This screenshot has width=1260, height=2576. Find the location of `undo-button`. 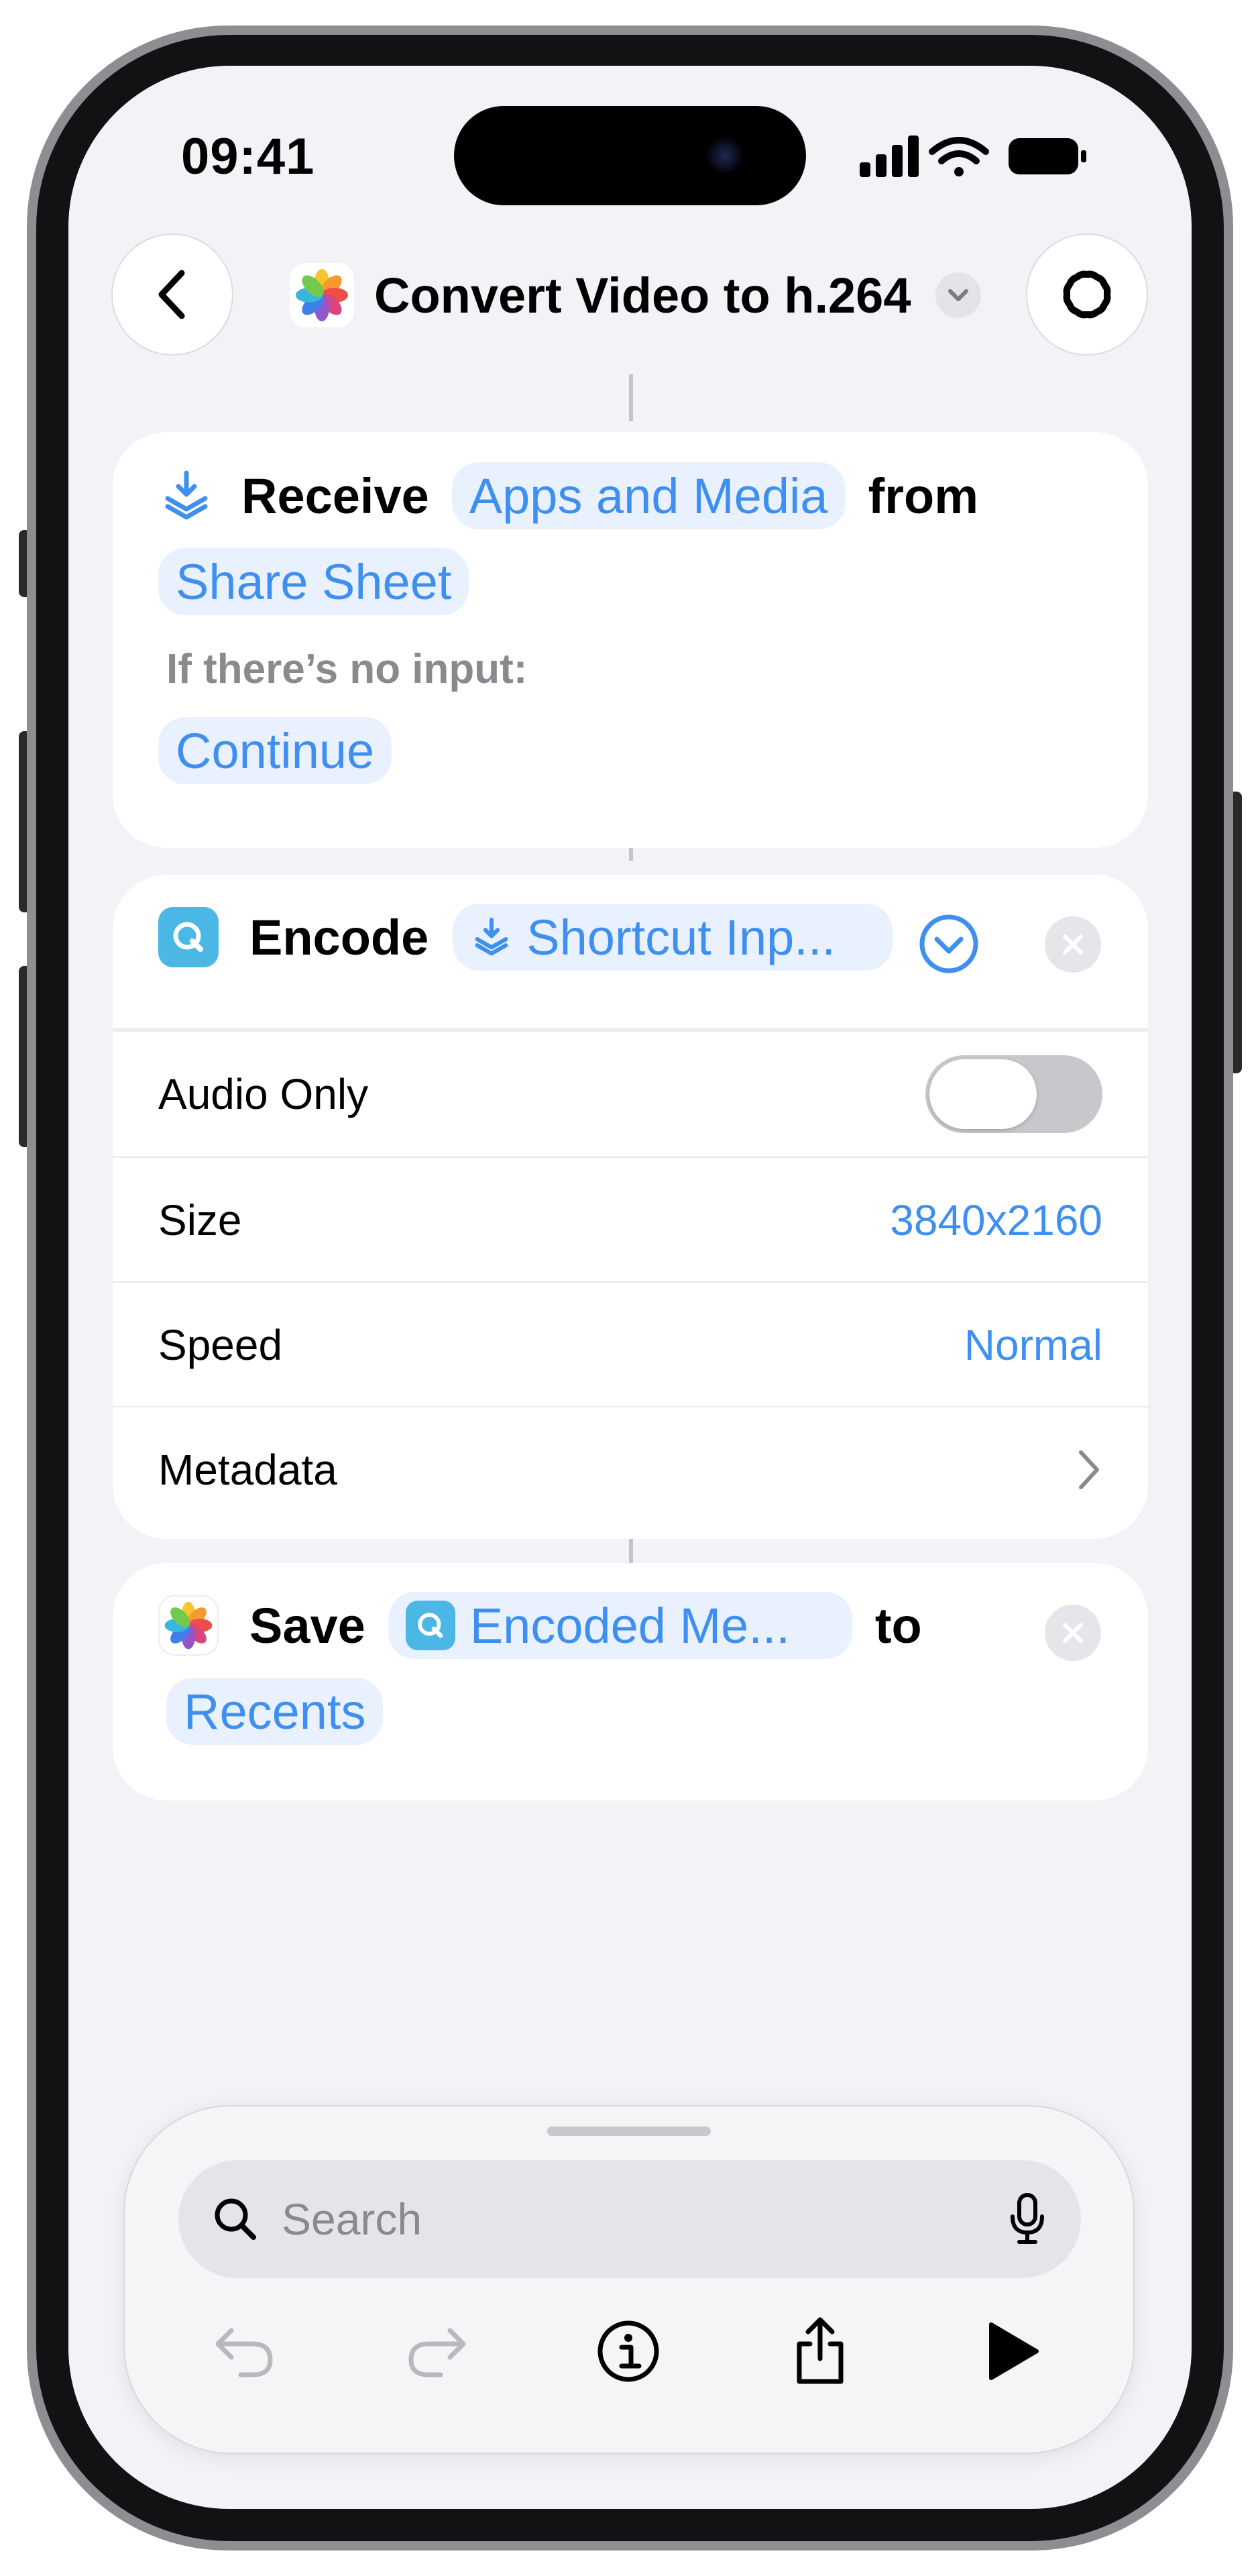

undo-button is located at coordinates (245, 2351).